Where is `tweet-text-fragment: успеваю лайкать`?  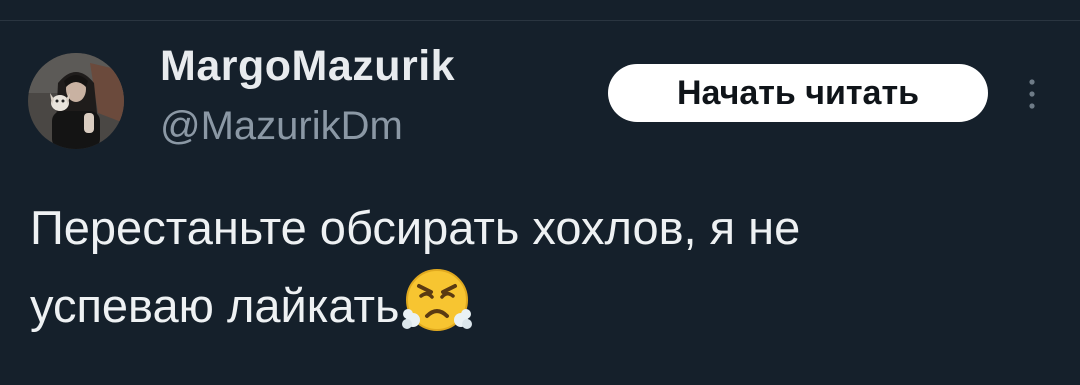
tweet-text-fragment: успеваю лайкать is located at coordinates (215, 305).